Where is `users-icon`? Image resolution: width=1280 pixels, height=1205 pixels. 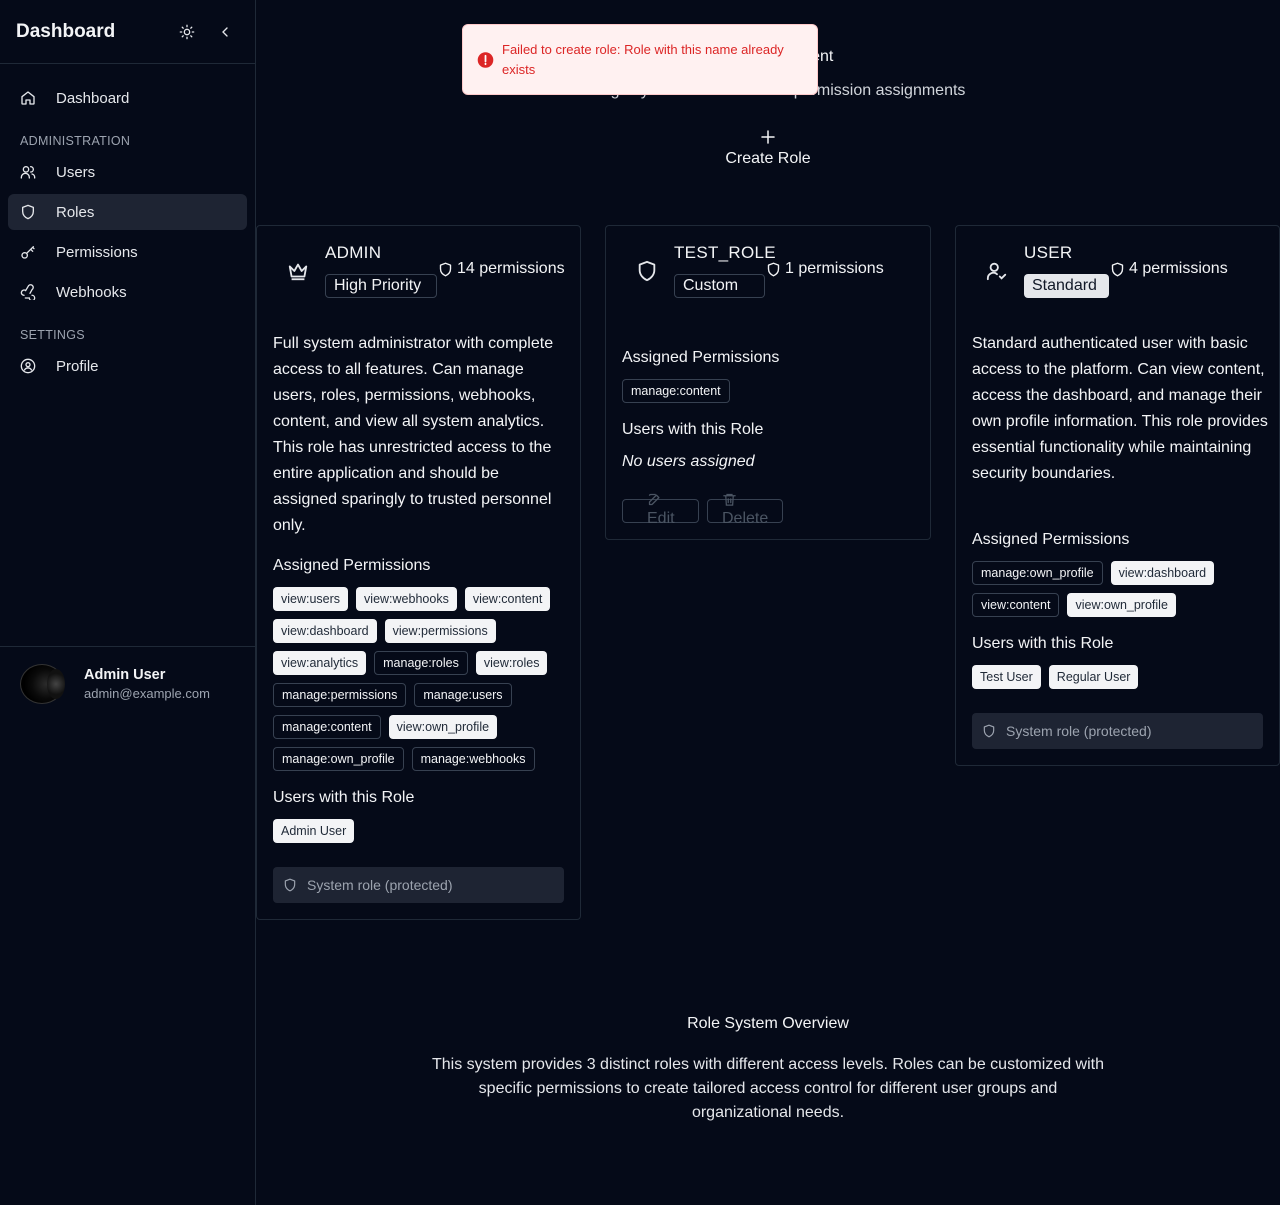
users-icon is located at coordinates (28, 172).